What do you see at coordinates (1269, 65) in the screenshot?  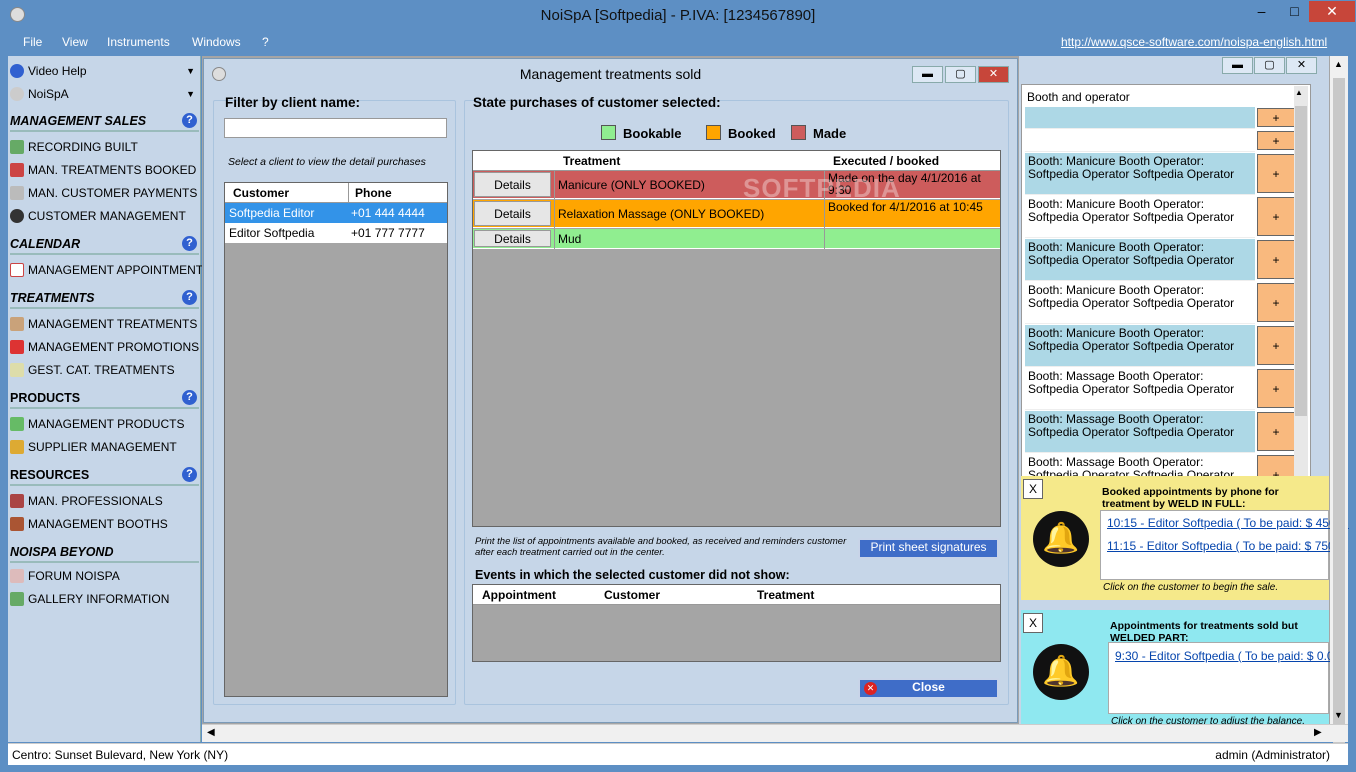 I see `booth-maximize-button: ▢` at bounding box center [1269, 65].